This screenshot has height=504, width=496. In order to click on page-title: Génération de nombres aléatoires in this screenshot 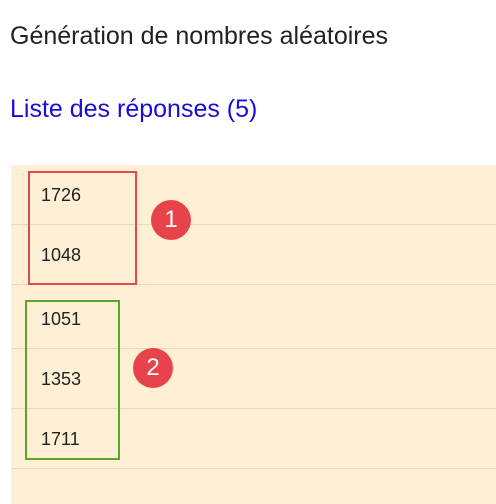, I will do `click(199, 36)`.